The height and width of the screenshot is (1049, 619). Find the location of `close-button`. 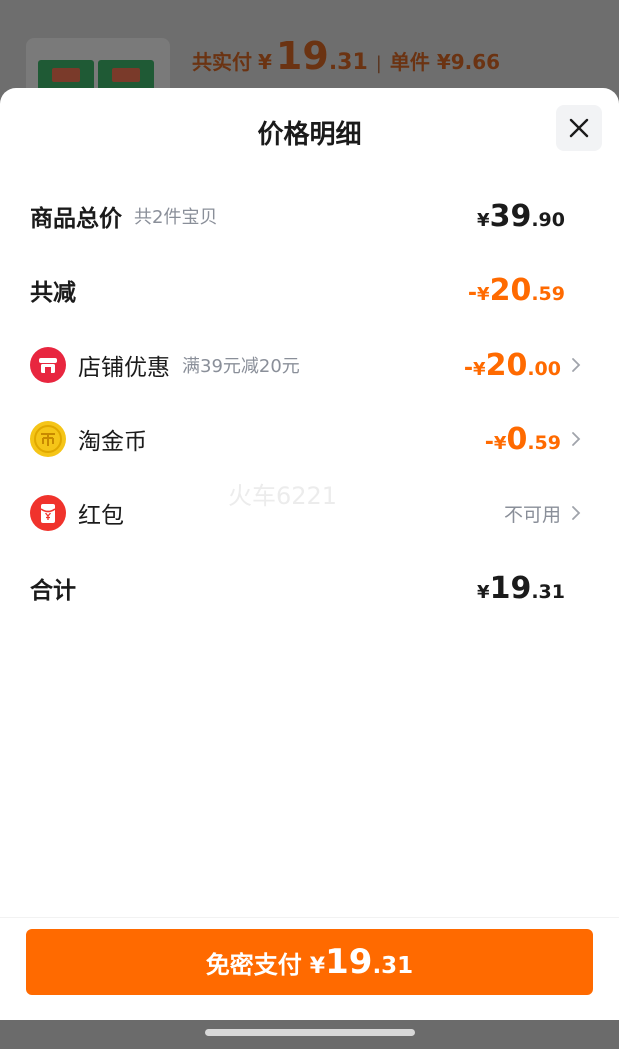

close-button is located at coordinates (579, 128).